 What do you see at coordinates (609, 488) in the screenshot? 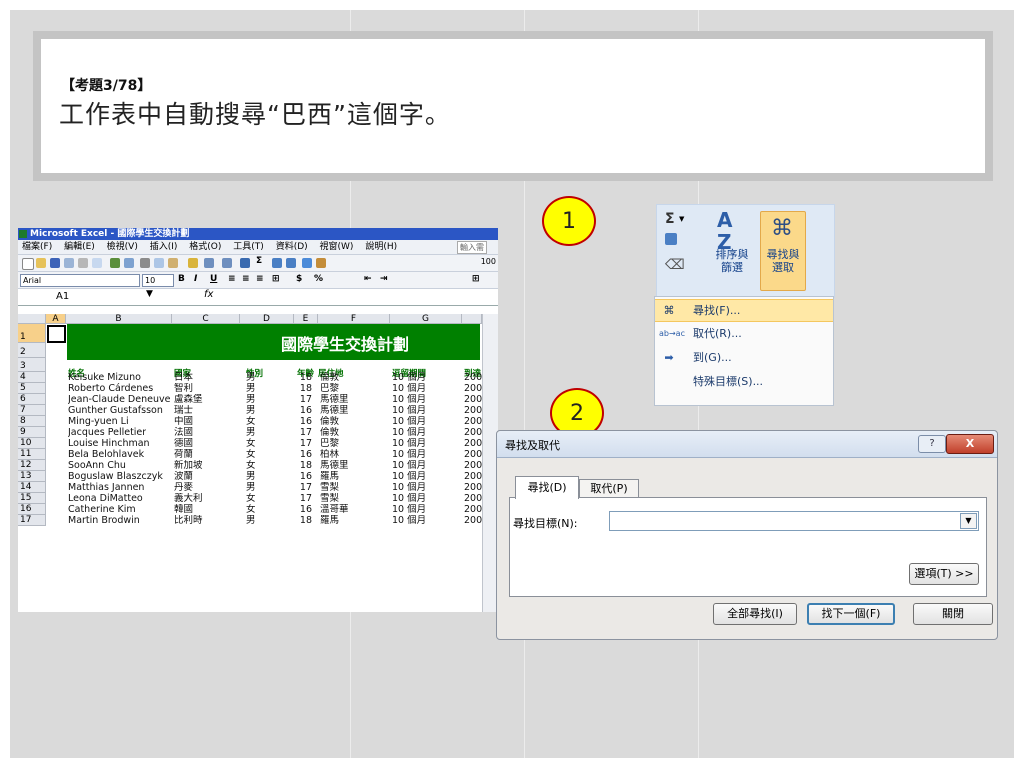
I see `tab-replace: 取代(P)` at bounding box center [609, 488].